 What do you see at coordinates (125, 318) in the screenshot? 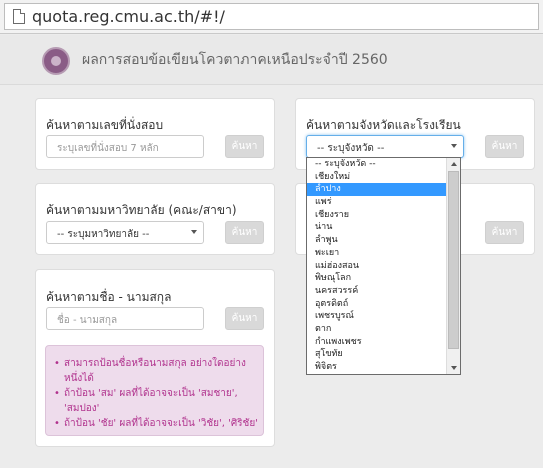
I see `name-input: ชื่อ - นามสกุล` at bounding box center [125, 318].